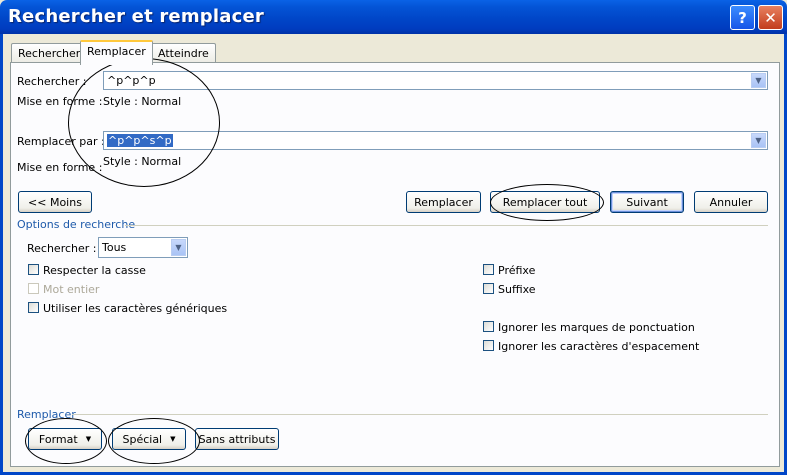 This screenshot has height=475, width=787. What do you see at coordinates (599, 346) in the screenshot?
I see `ignore-spacing-label: Ignorer les caractères d'espacement` at bounding box center [599, 346].